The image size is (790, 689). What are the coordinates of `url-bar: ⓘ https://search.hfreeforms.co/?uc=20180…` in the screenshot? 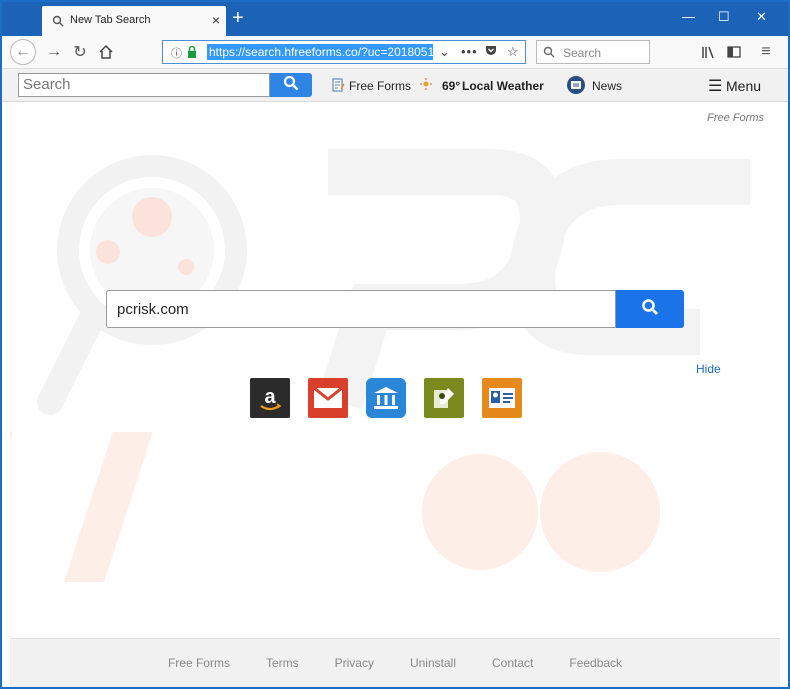 It's located at (344, 52).